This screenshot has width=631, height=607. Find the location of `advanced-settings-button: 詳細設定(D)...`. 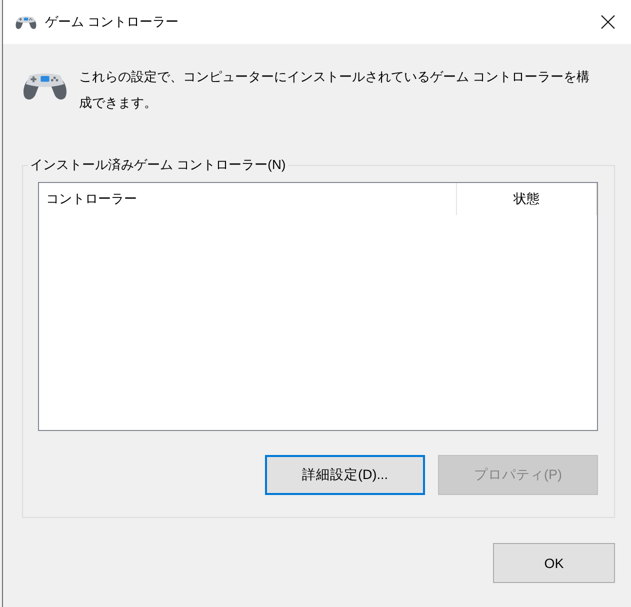

advanced-settings-button: 詳細設定(D)... is located at coordinates (345, 475).